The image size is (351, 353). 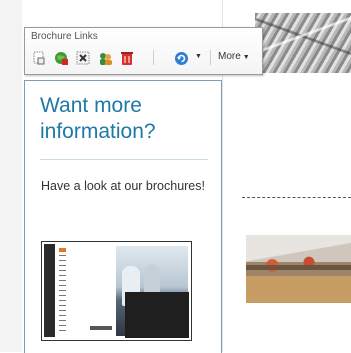 I want to click on divider, so click(x=124, y=159).